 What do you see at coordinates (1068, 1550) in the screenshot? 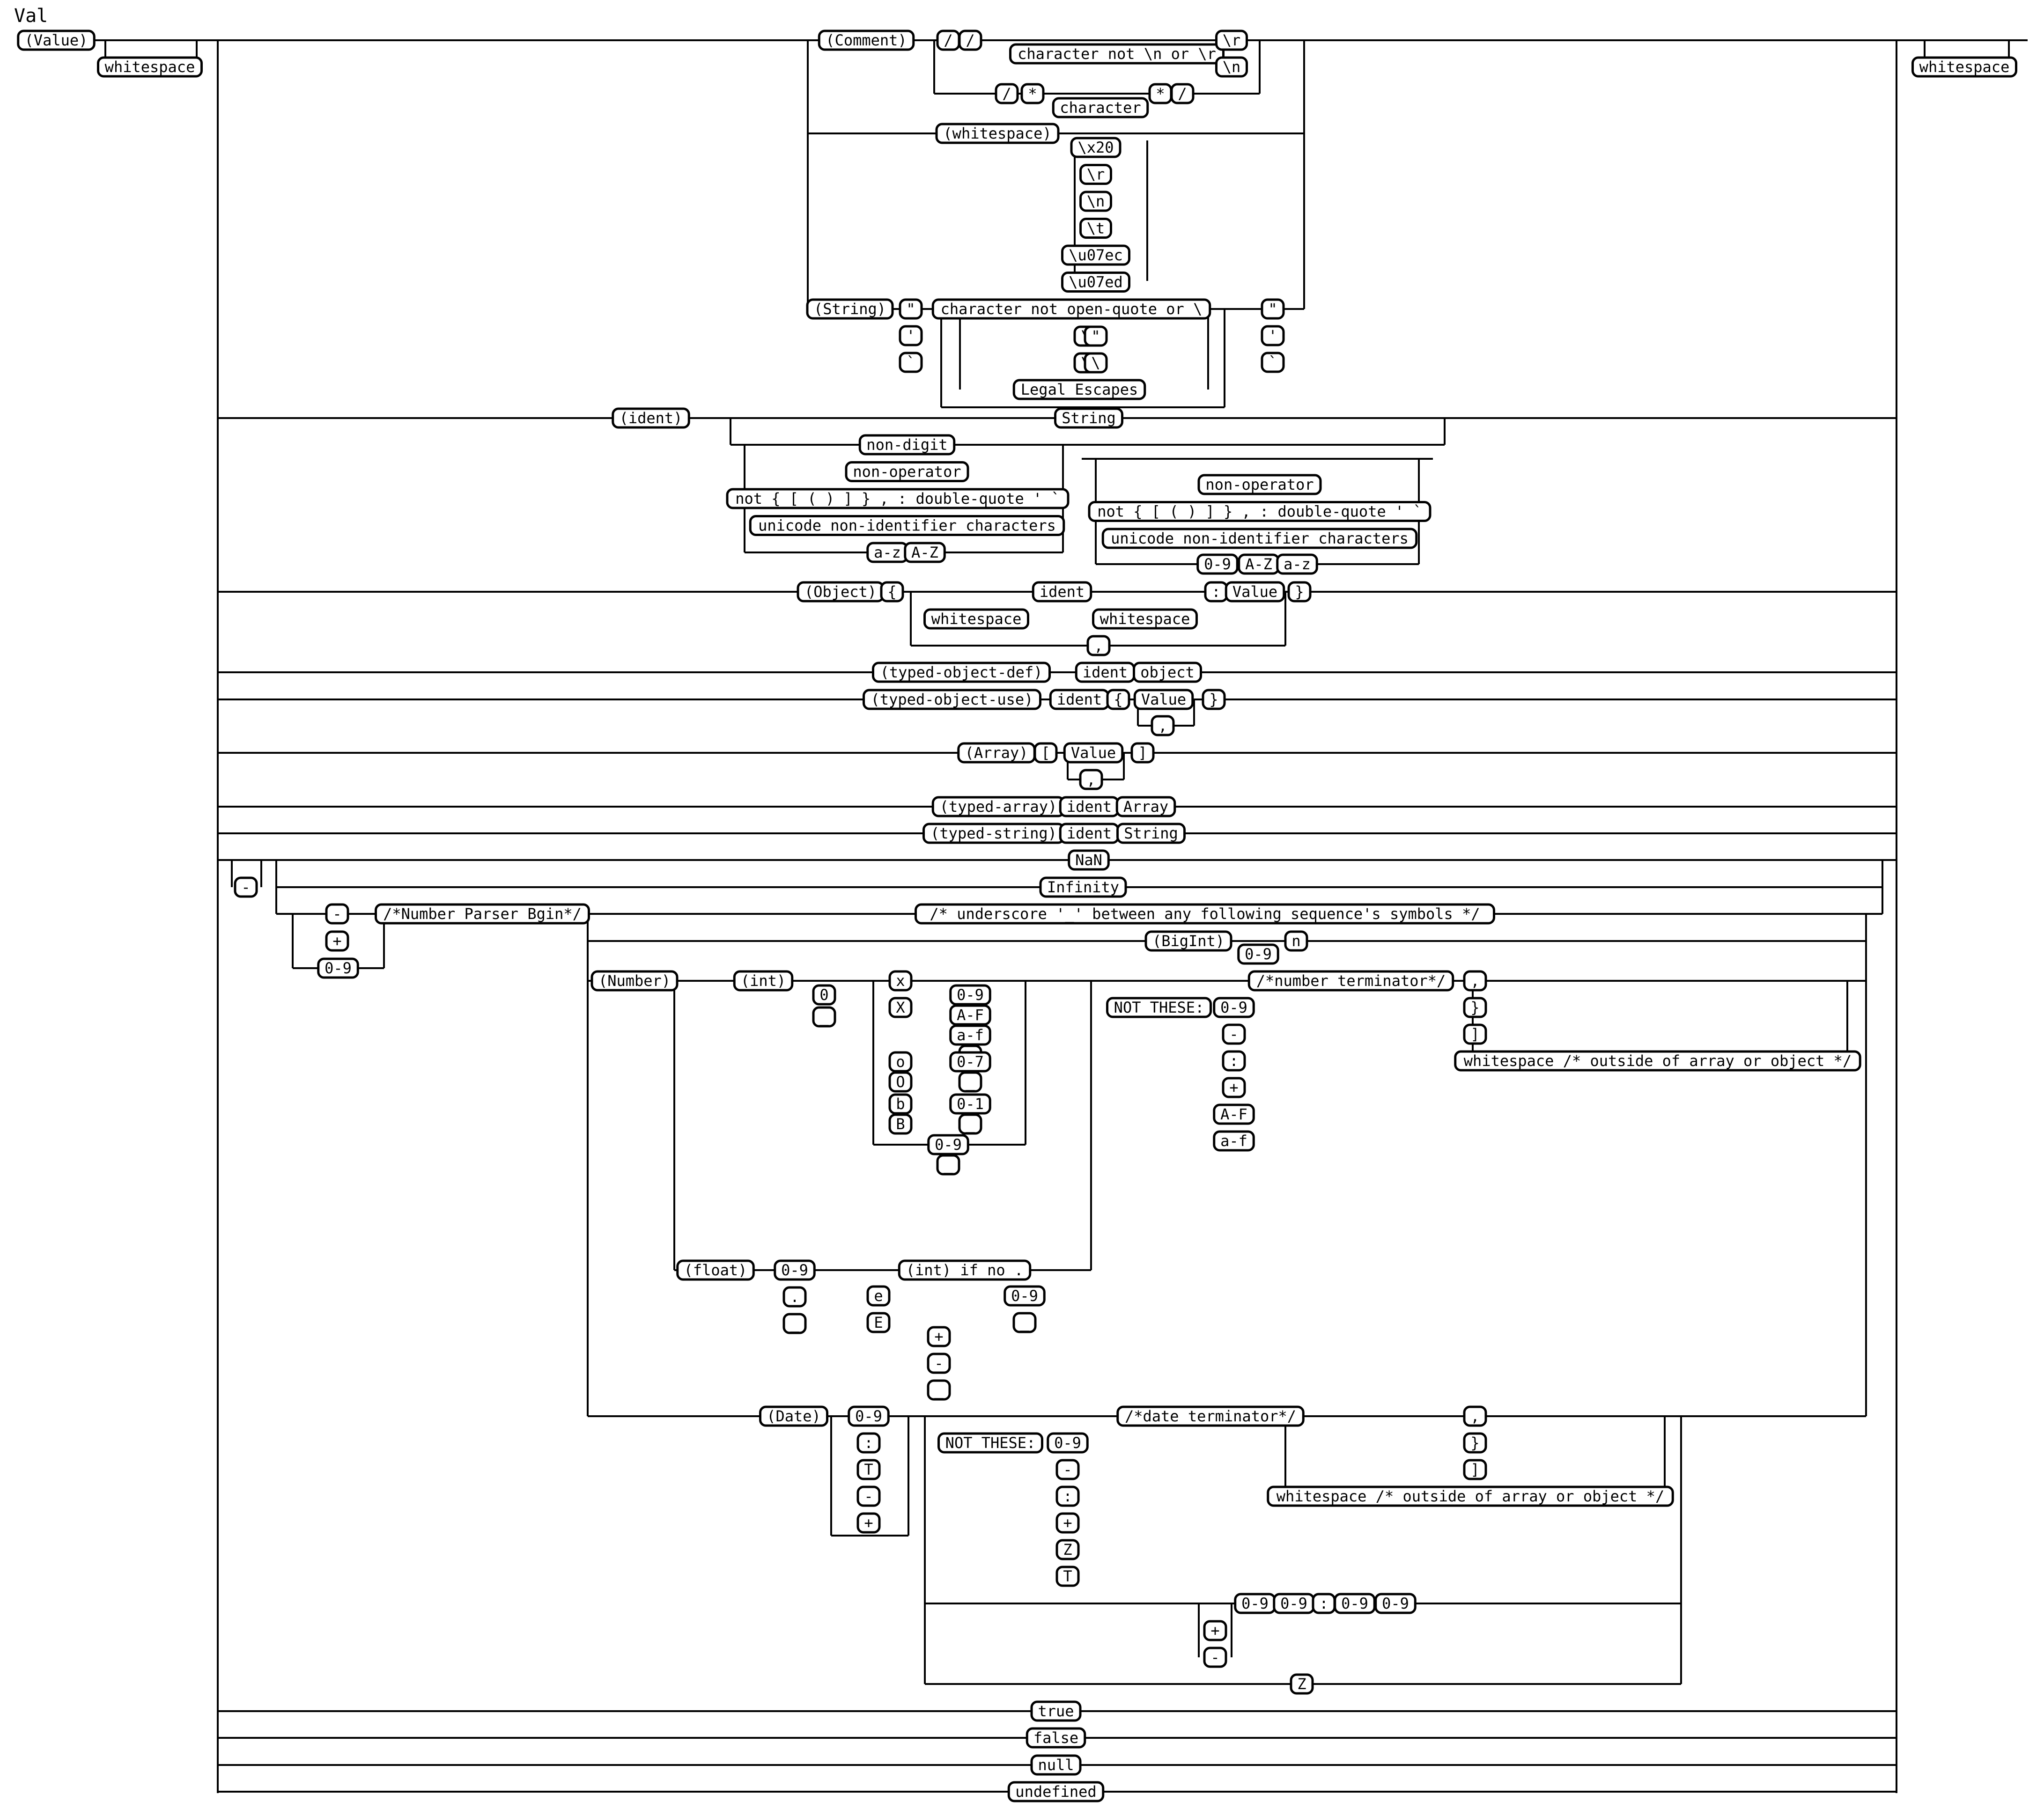
I see `node-label: Z` at bounding box center [1068, 1550].